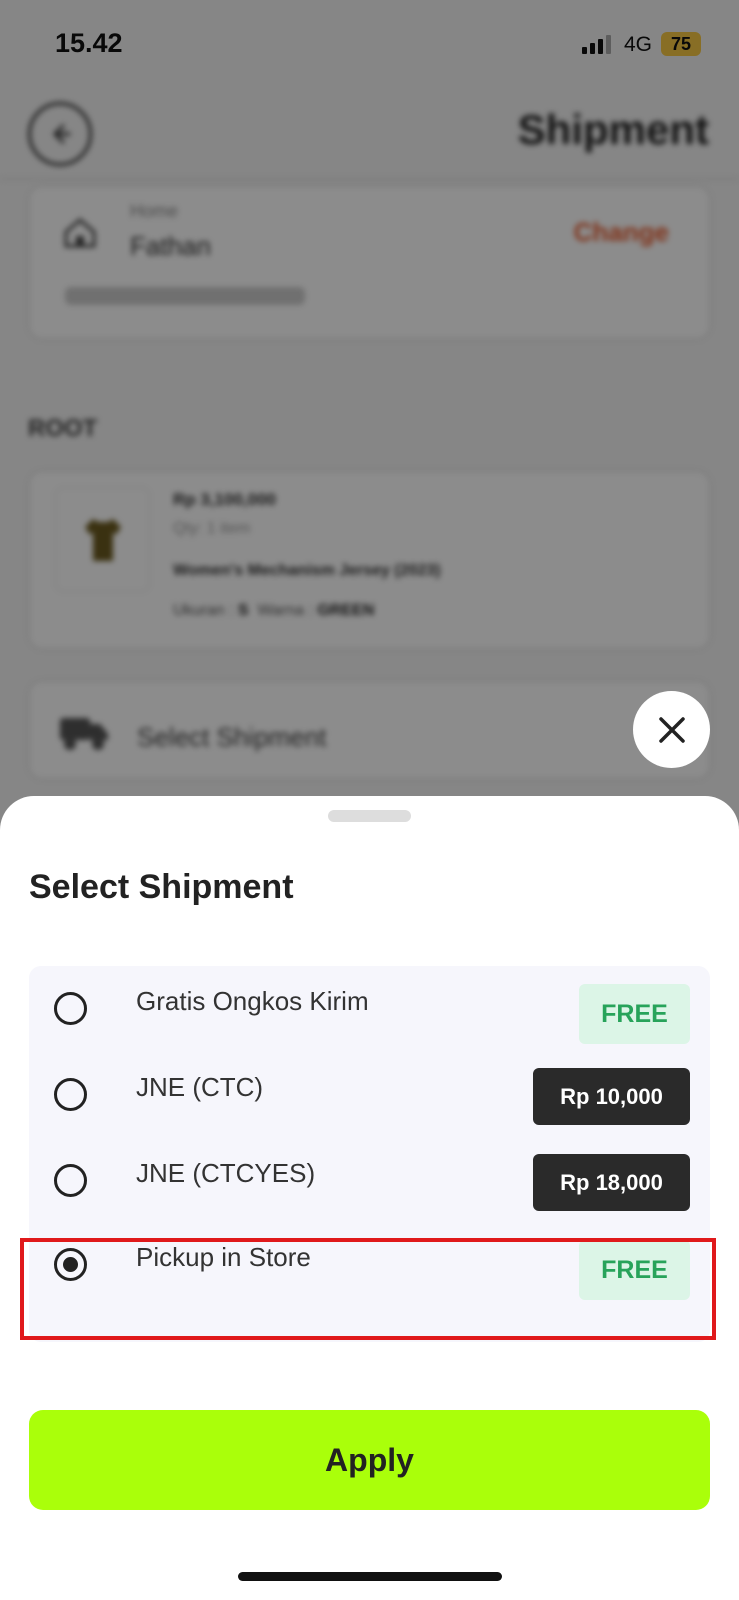  I want to click on shipment-option-gratis: Gratis Ongkos Kirim FREE, so click(369, 1009).